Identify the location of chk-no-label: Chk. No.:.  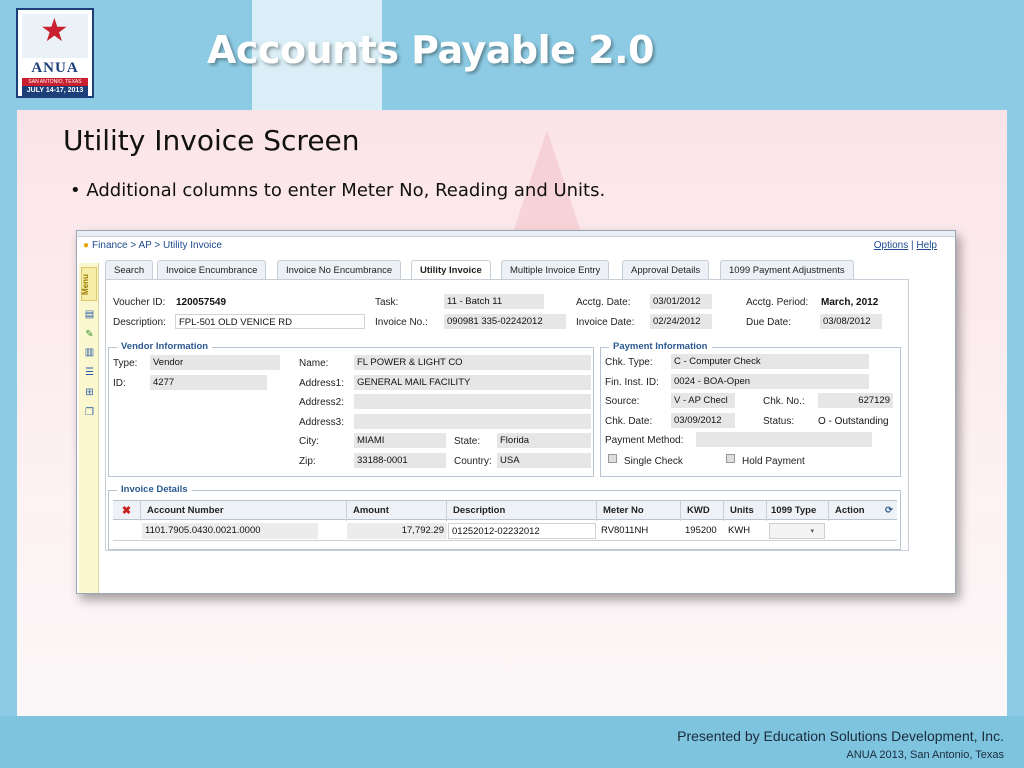
(784, 401).